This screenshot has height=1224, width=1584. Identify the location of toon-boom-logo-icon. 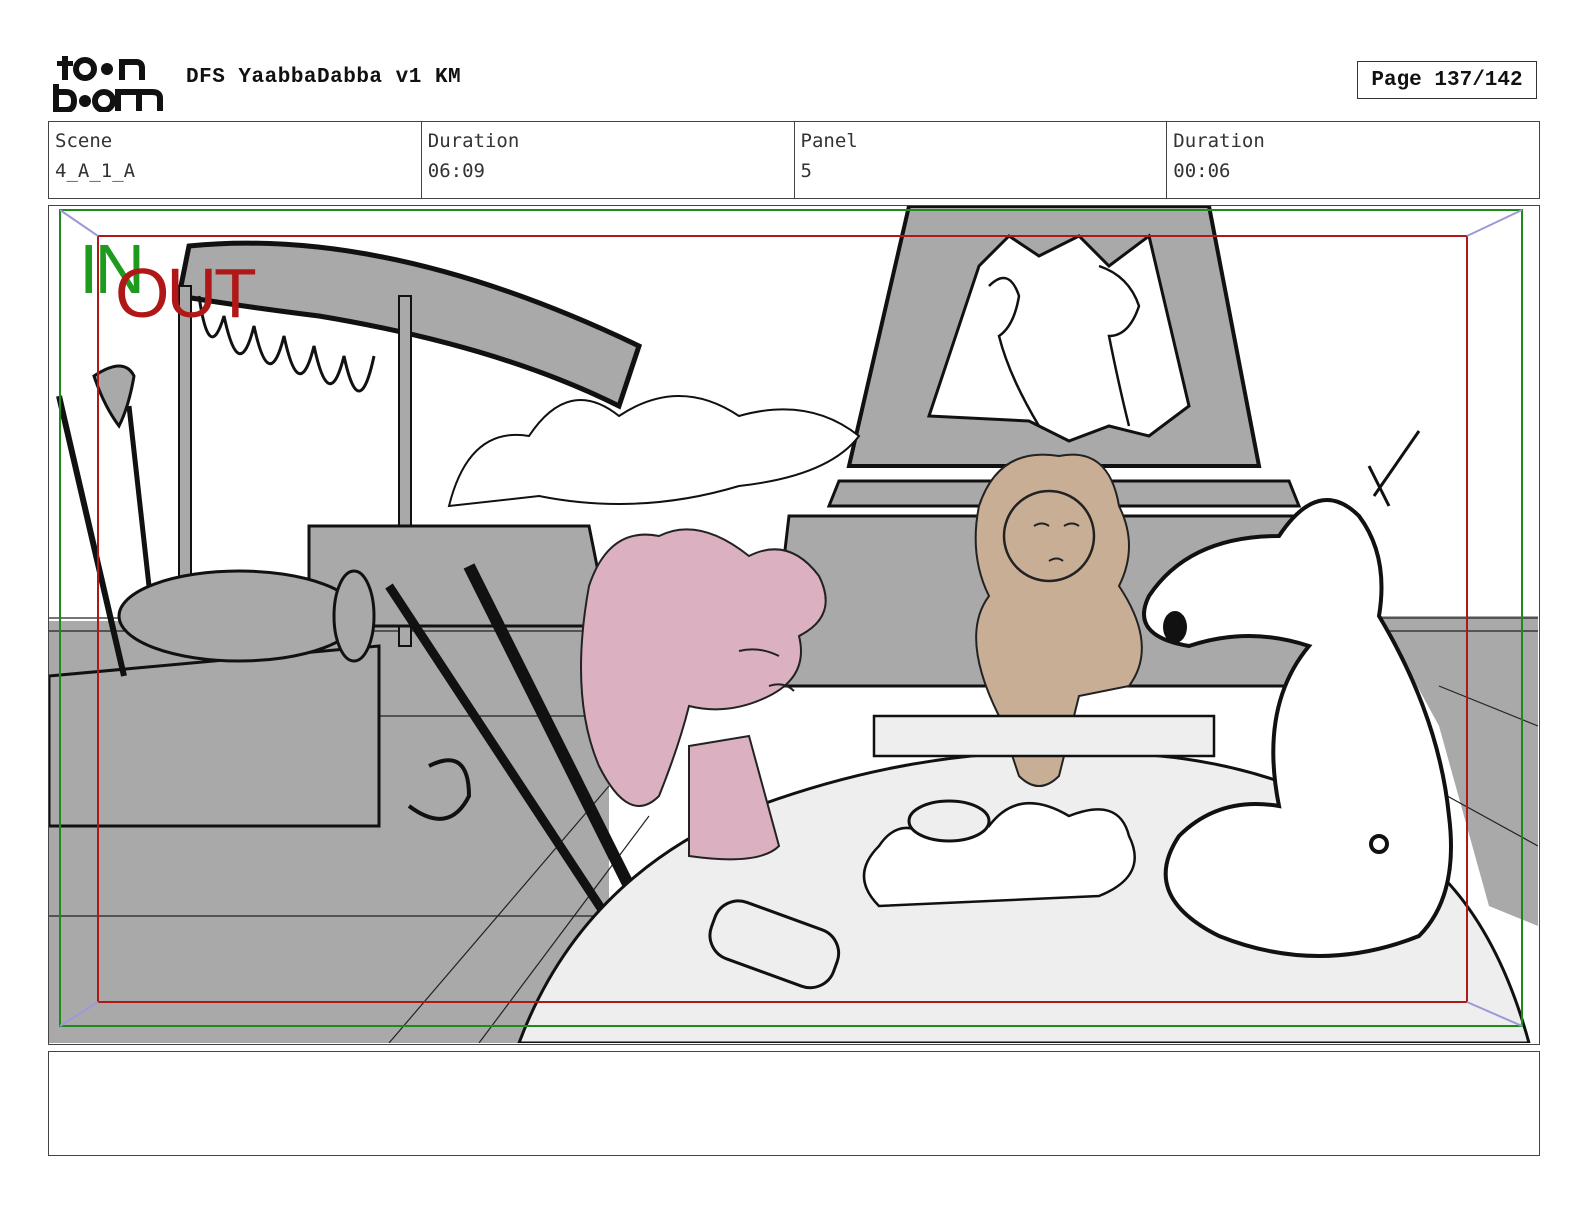
(108, 84).